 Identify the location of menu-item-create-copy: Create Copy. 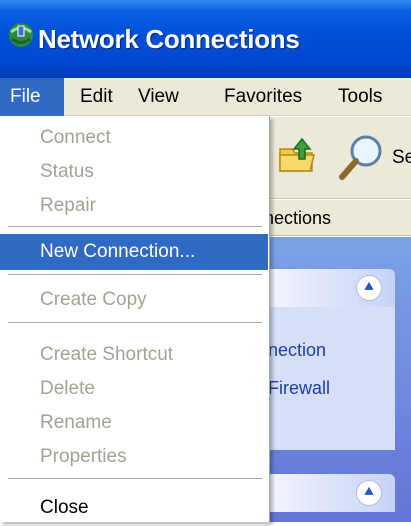
(134, 300).